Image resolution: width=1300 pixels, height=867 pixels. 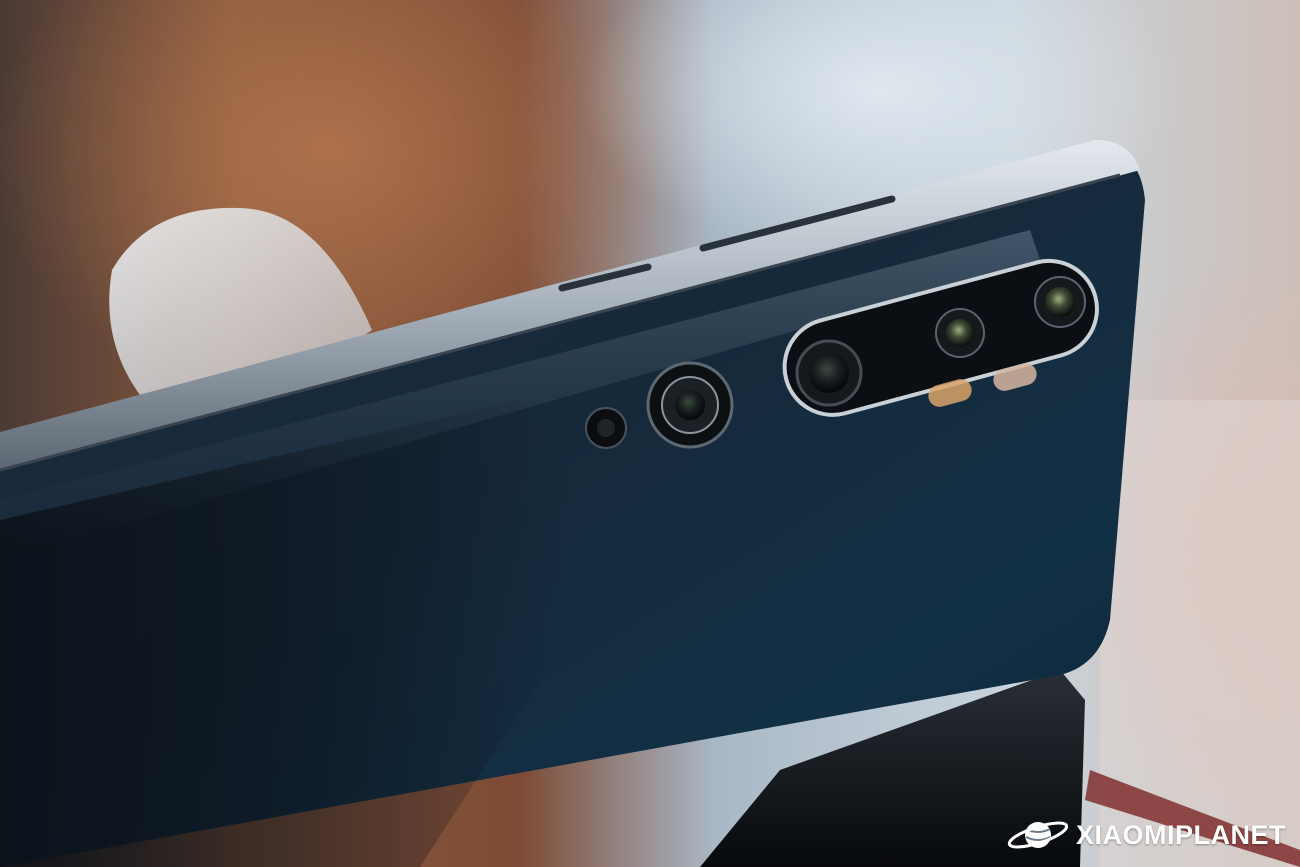 What do you see at coordinates (960, 333) in the screenshot?
I see `secondary-lens` at bounding box center [960, 333].